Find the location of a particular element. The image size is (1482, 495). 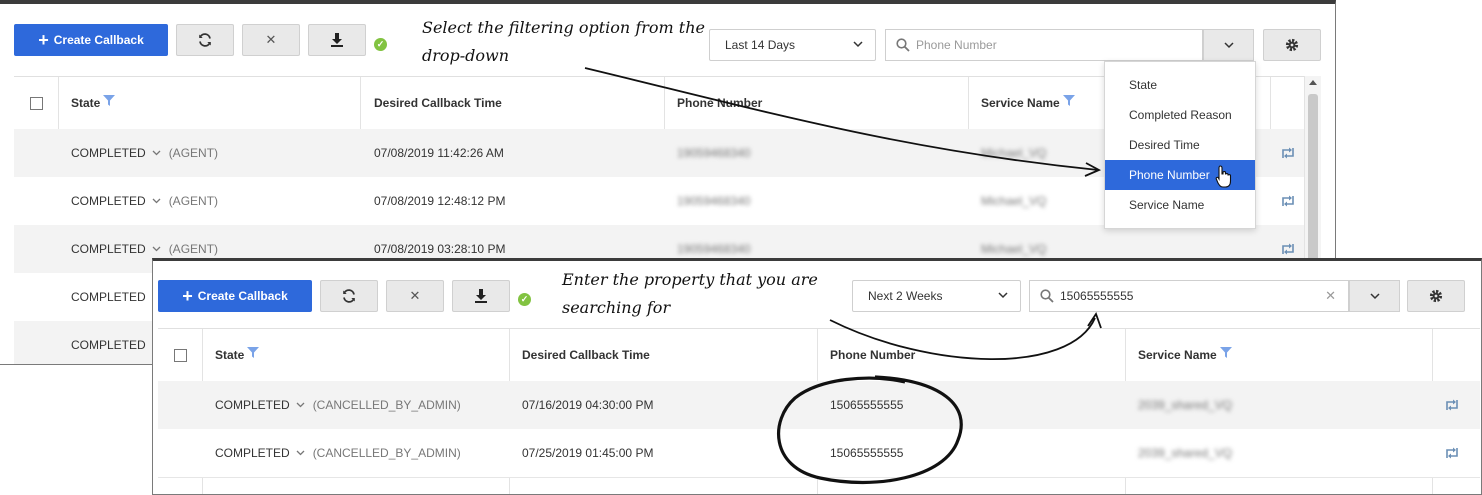

scroll-up-icon is located at coordinates (1313, 82).